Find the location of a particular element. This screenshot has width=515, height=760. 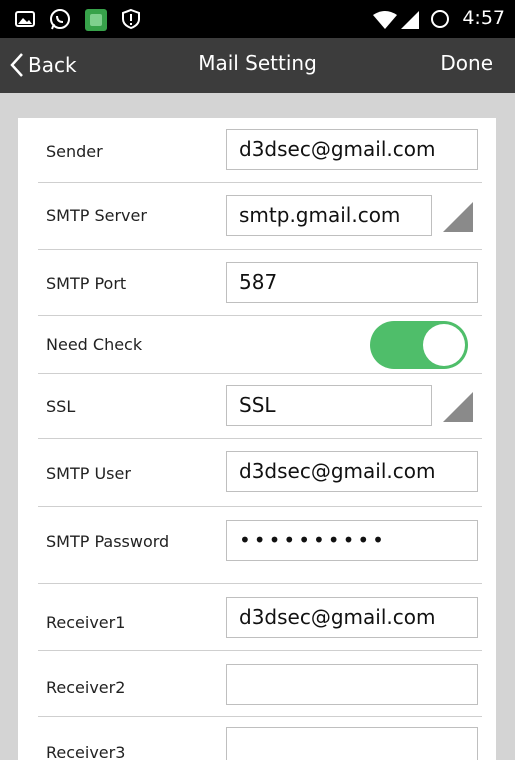

row-sender: Sender d3dsec@gmail.com is located at coordinates (260, 150).